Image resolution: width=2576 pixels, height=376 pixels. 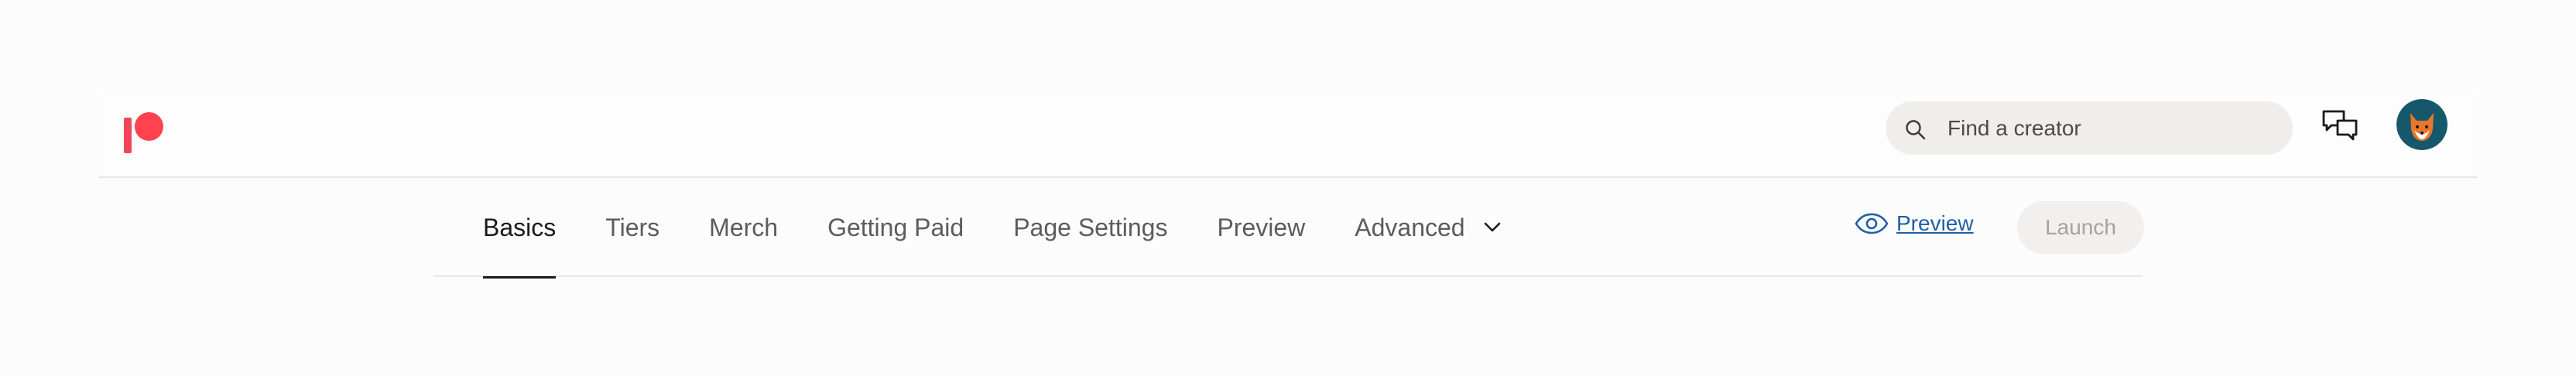 I want to click on search-bar, so click(x=2089, y=128).